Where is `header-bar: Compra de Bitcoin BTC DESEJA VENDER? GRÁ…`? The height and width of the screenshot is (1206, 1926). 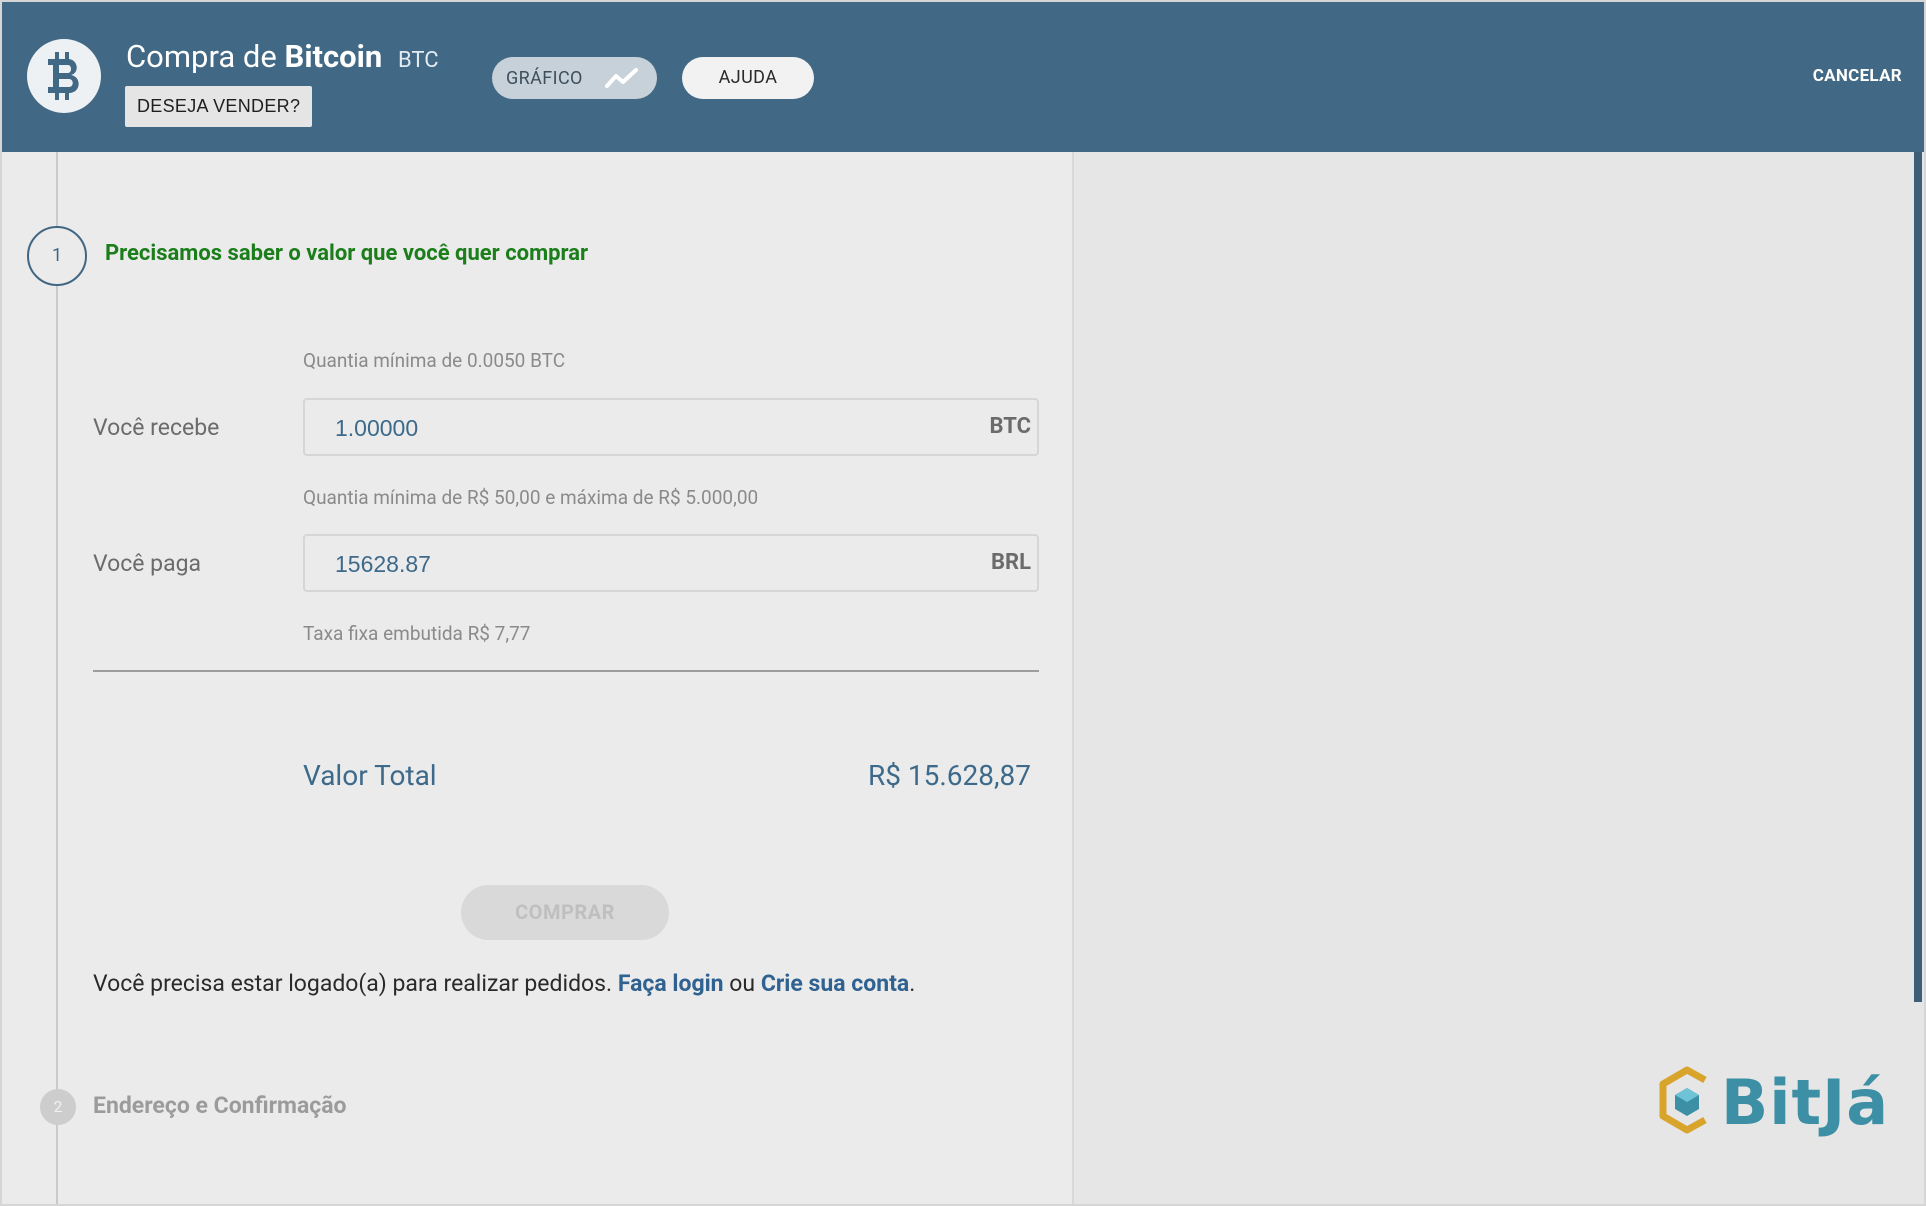
header-bar: Compra de Bitcoin BTC DESEJA VENDER? GRÁ… is located at coordinates (963, 77).